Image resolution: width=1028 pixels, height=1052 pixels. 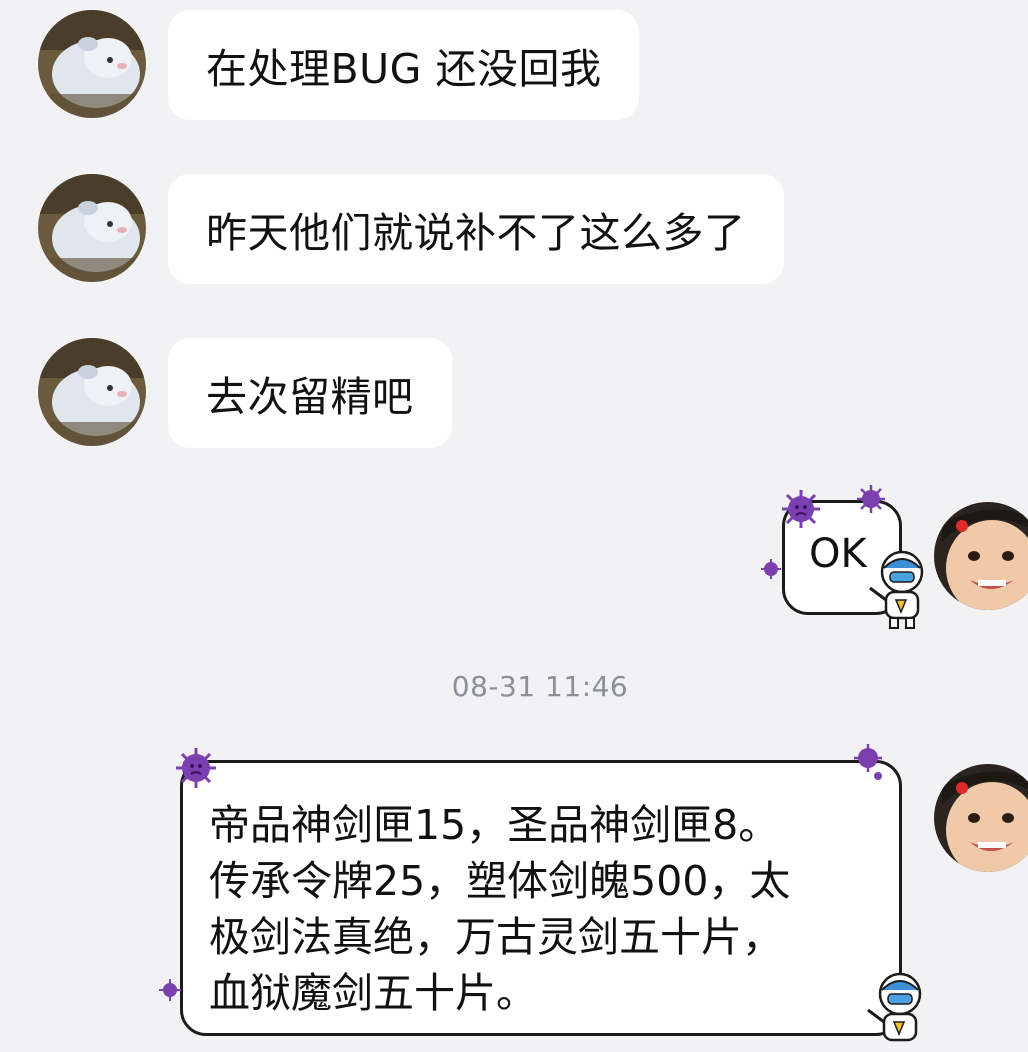 I want to click on message-line: 极剑法真绝，万古灵剑五十片，, so click(x=496, y=937).